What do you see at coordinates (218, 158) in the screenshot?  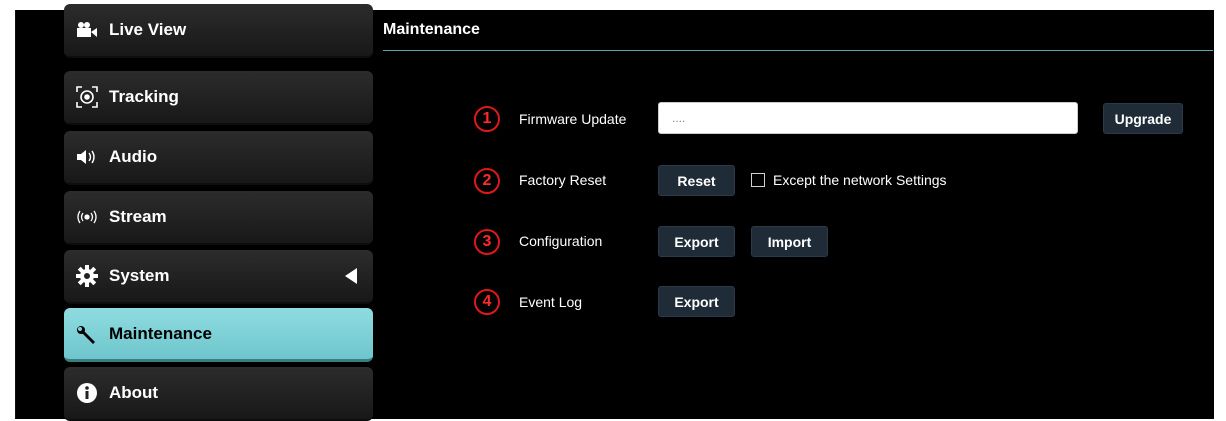 I see `sidebar-item-audio: Audio` at bounding box center [218, 158].